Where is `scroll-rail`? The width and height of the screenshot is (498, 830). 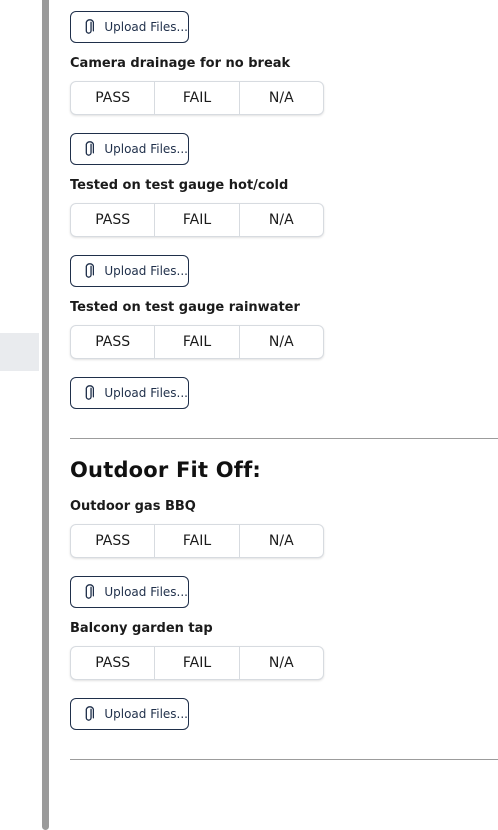 scroll-rail is located at coordinates (45, 415).